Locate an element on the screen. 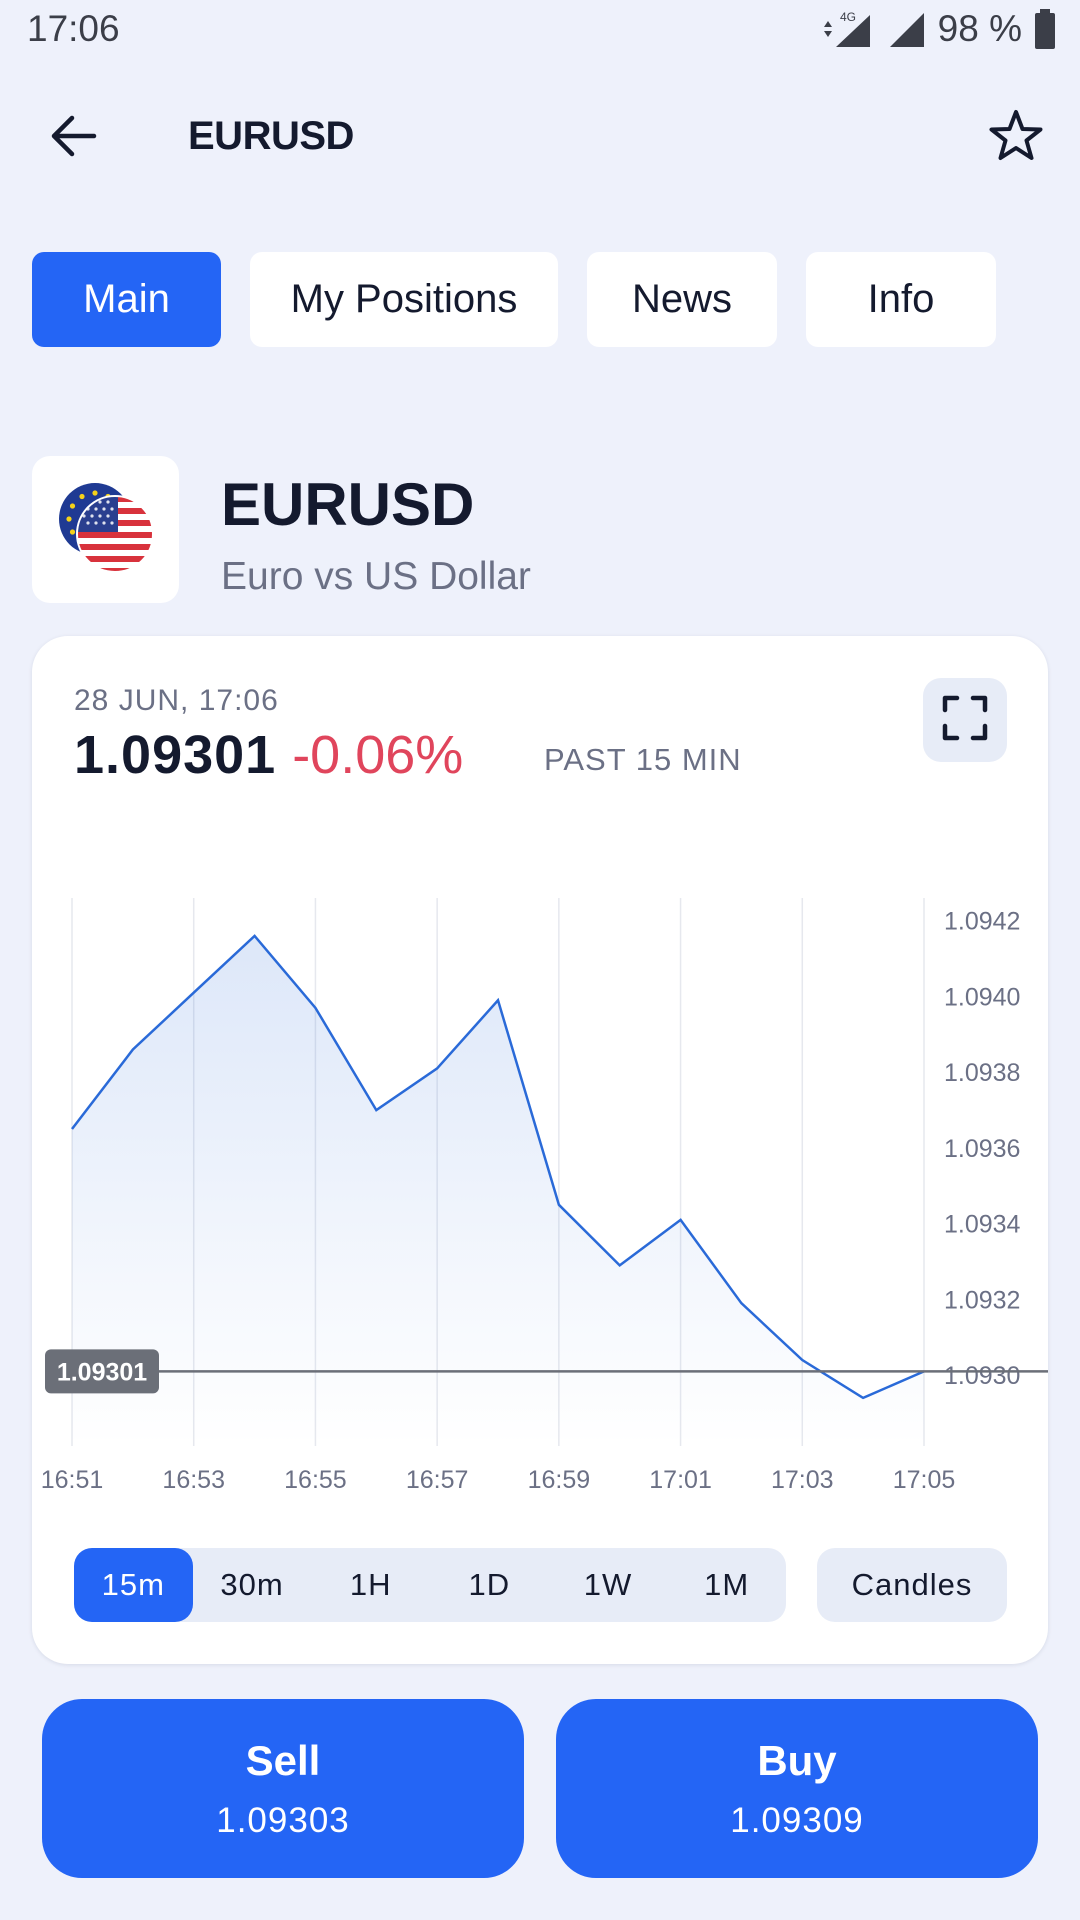 The image size is (1080, 1920). period-1d: 1D is located at coordinates (489, 1585).